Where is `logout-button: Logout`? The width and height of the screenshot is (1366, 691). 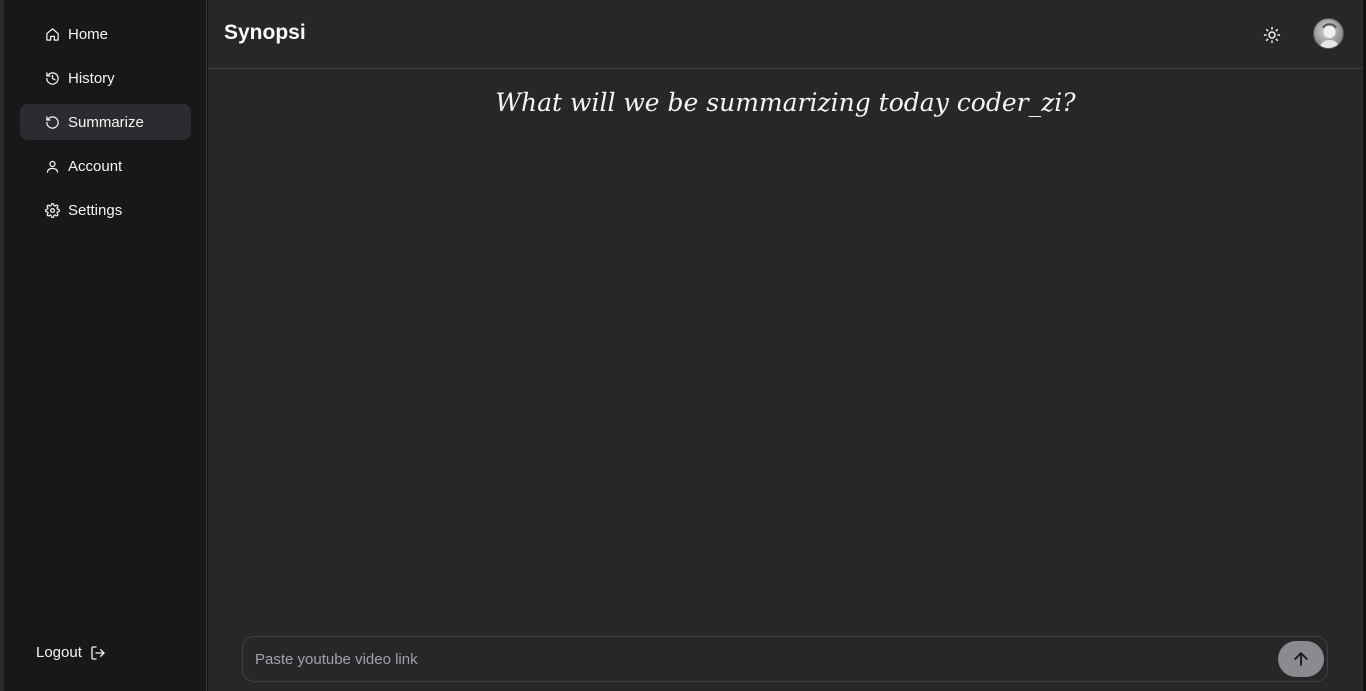 logout-button: Logout is located at coordinates (71, 652).